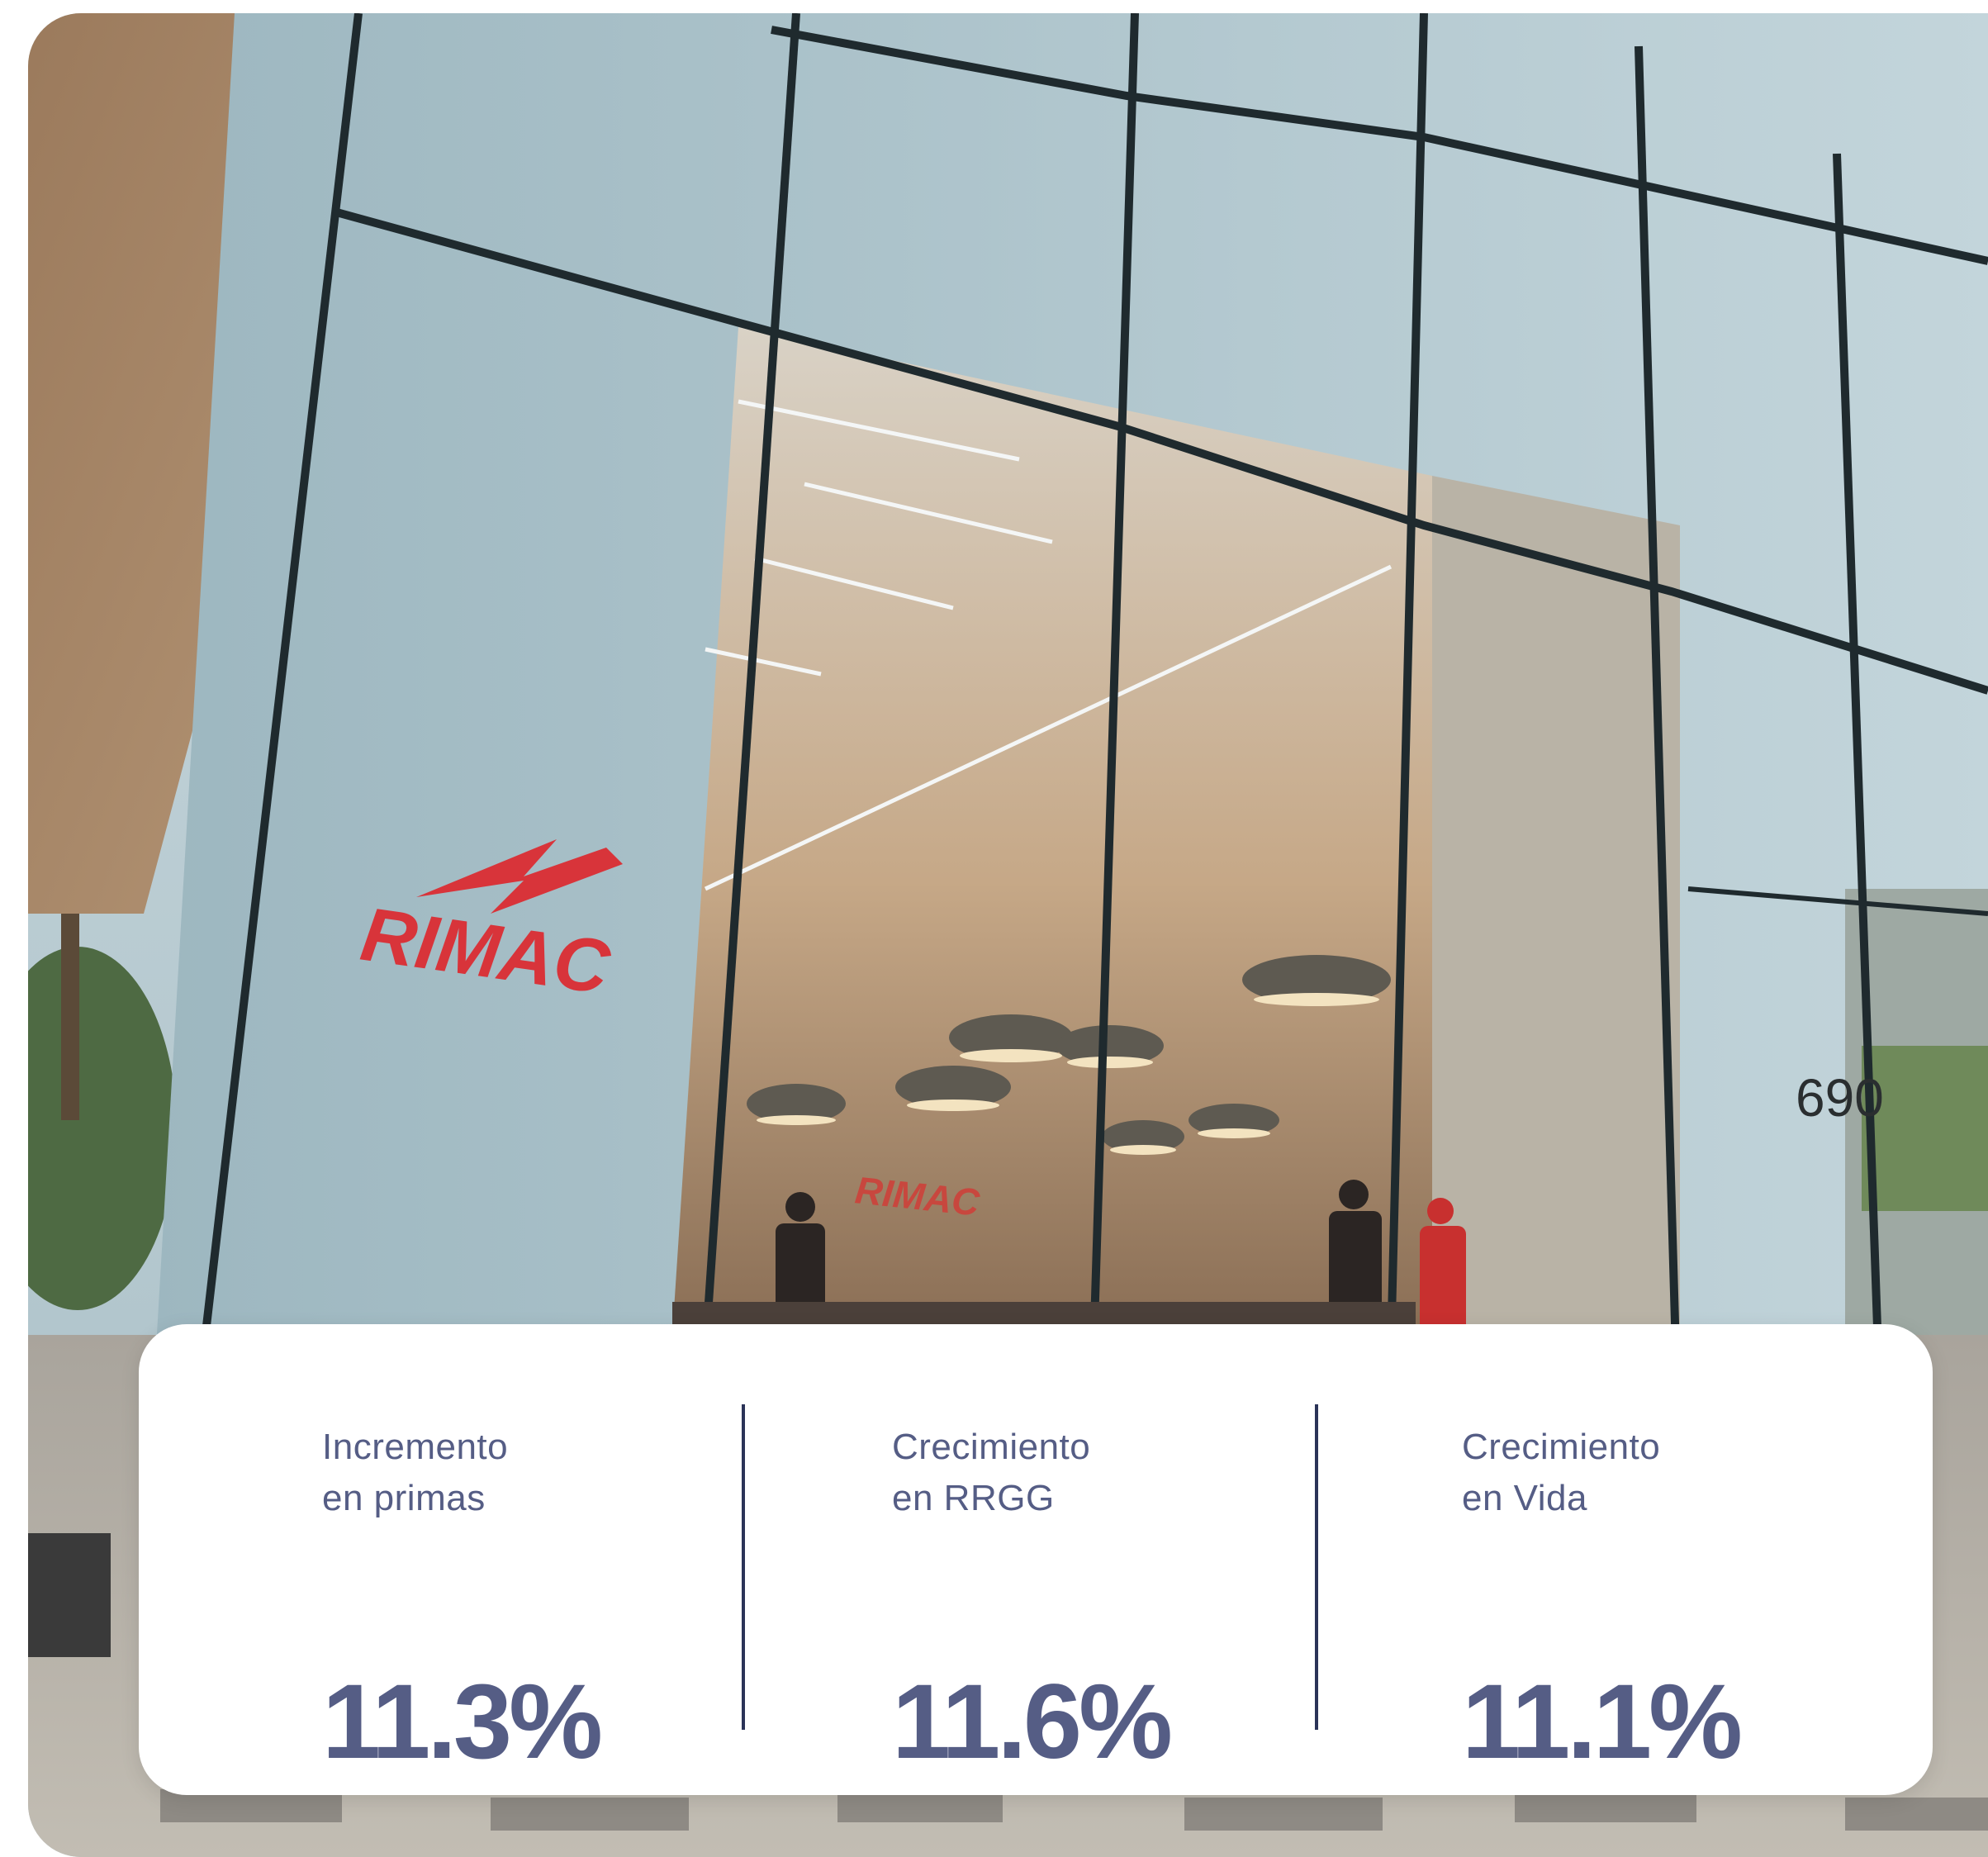 This screenshot has height=1857, width=1988. Describe the element at coordinates (1603, 1722) in the screenshot. I see `stat-value: 11.1%` at that location.